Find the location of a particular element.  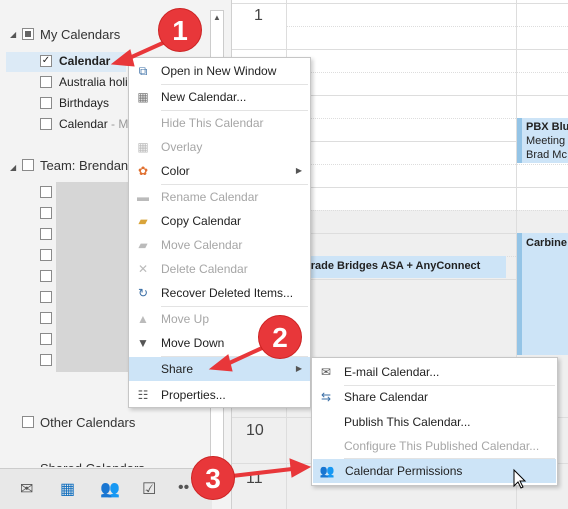

mouse-cursor-icon is located at coordinates (520, 478).